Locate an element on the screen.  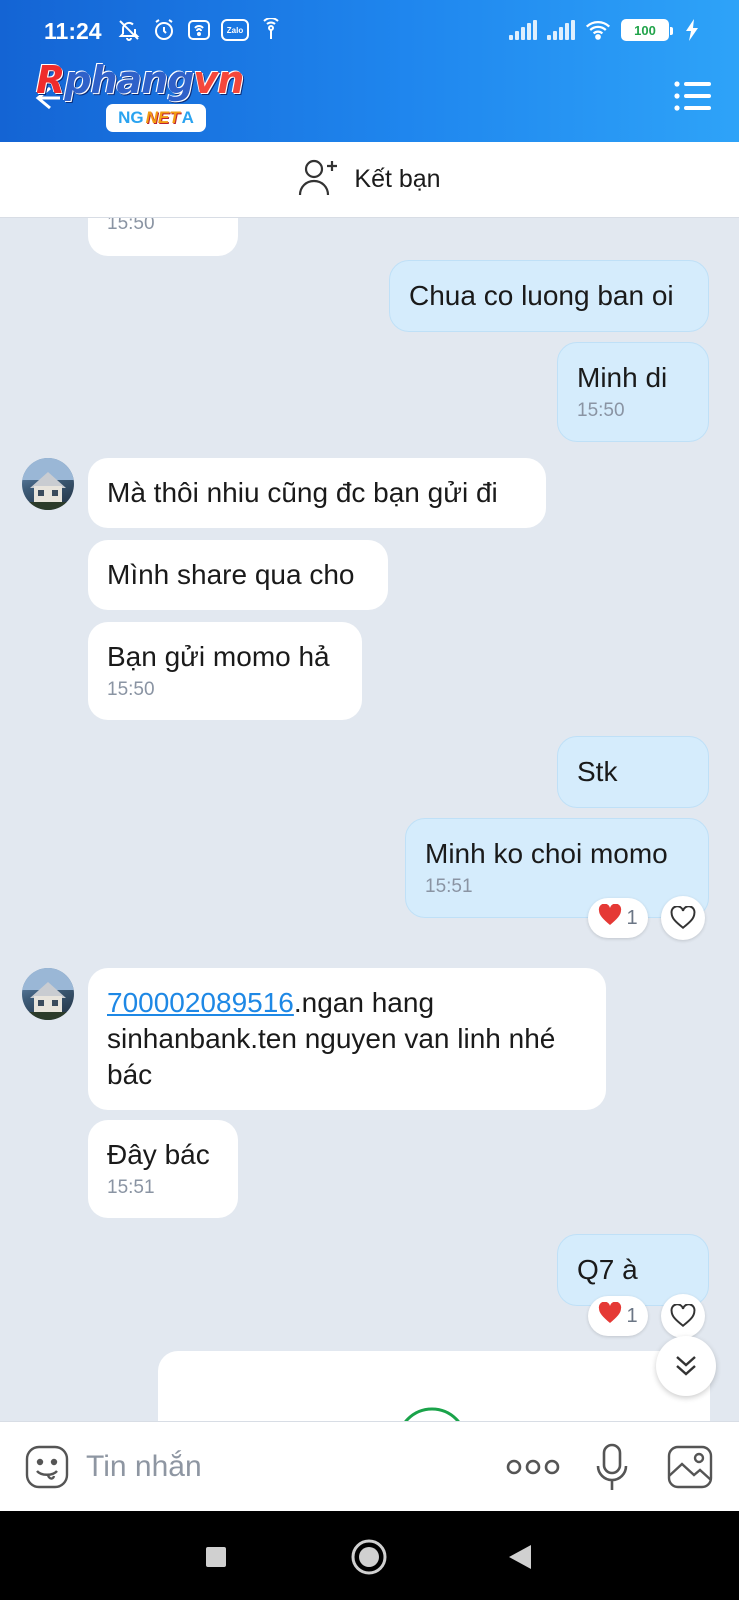
system-nav-bar is located at coordinates (369, 1555).